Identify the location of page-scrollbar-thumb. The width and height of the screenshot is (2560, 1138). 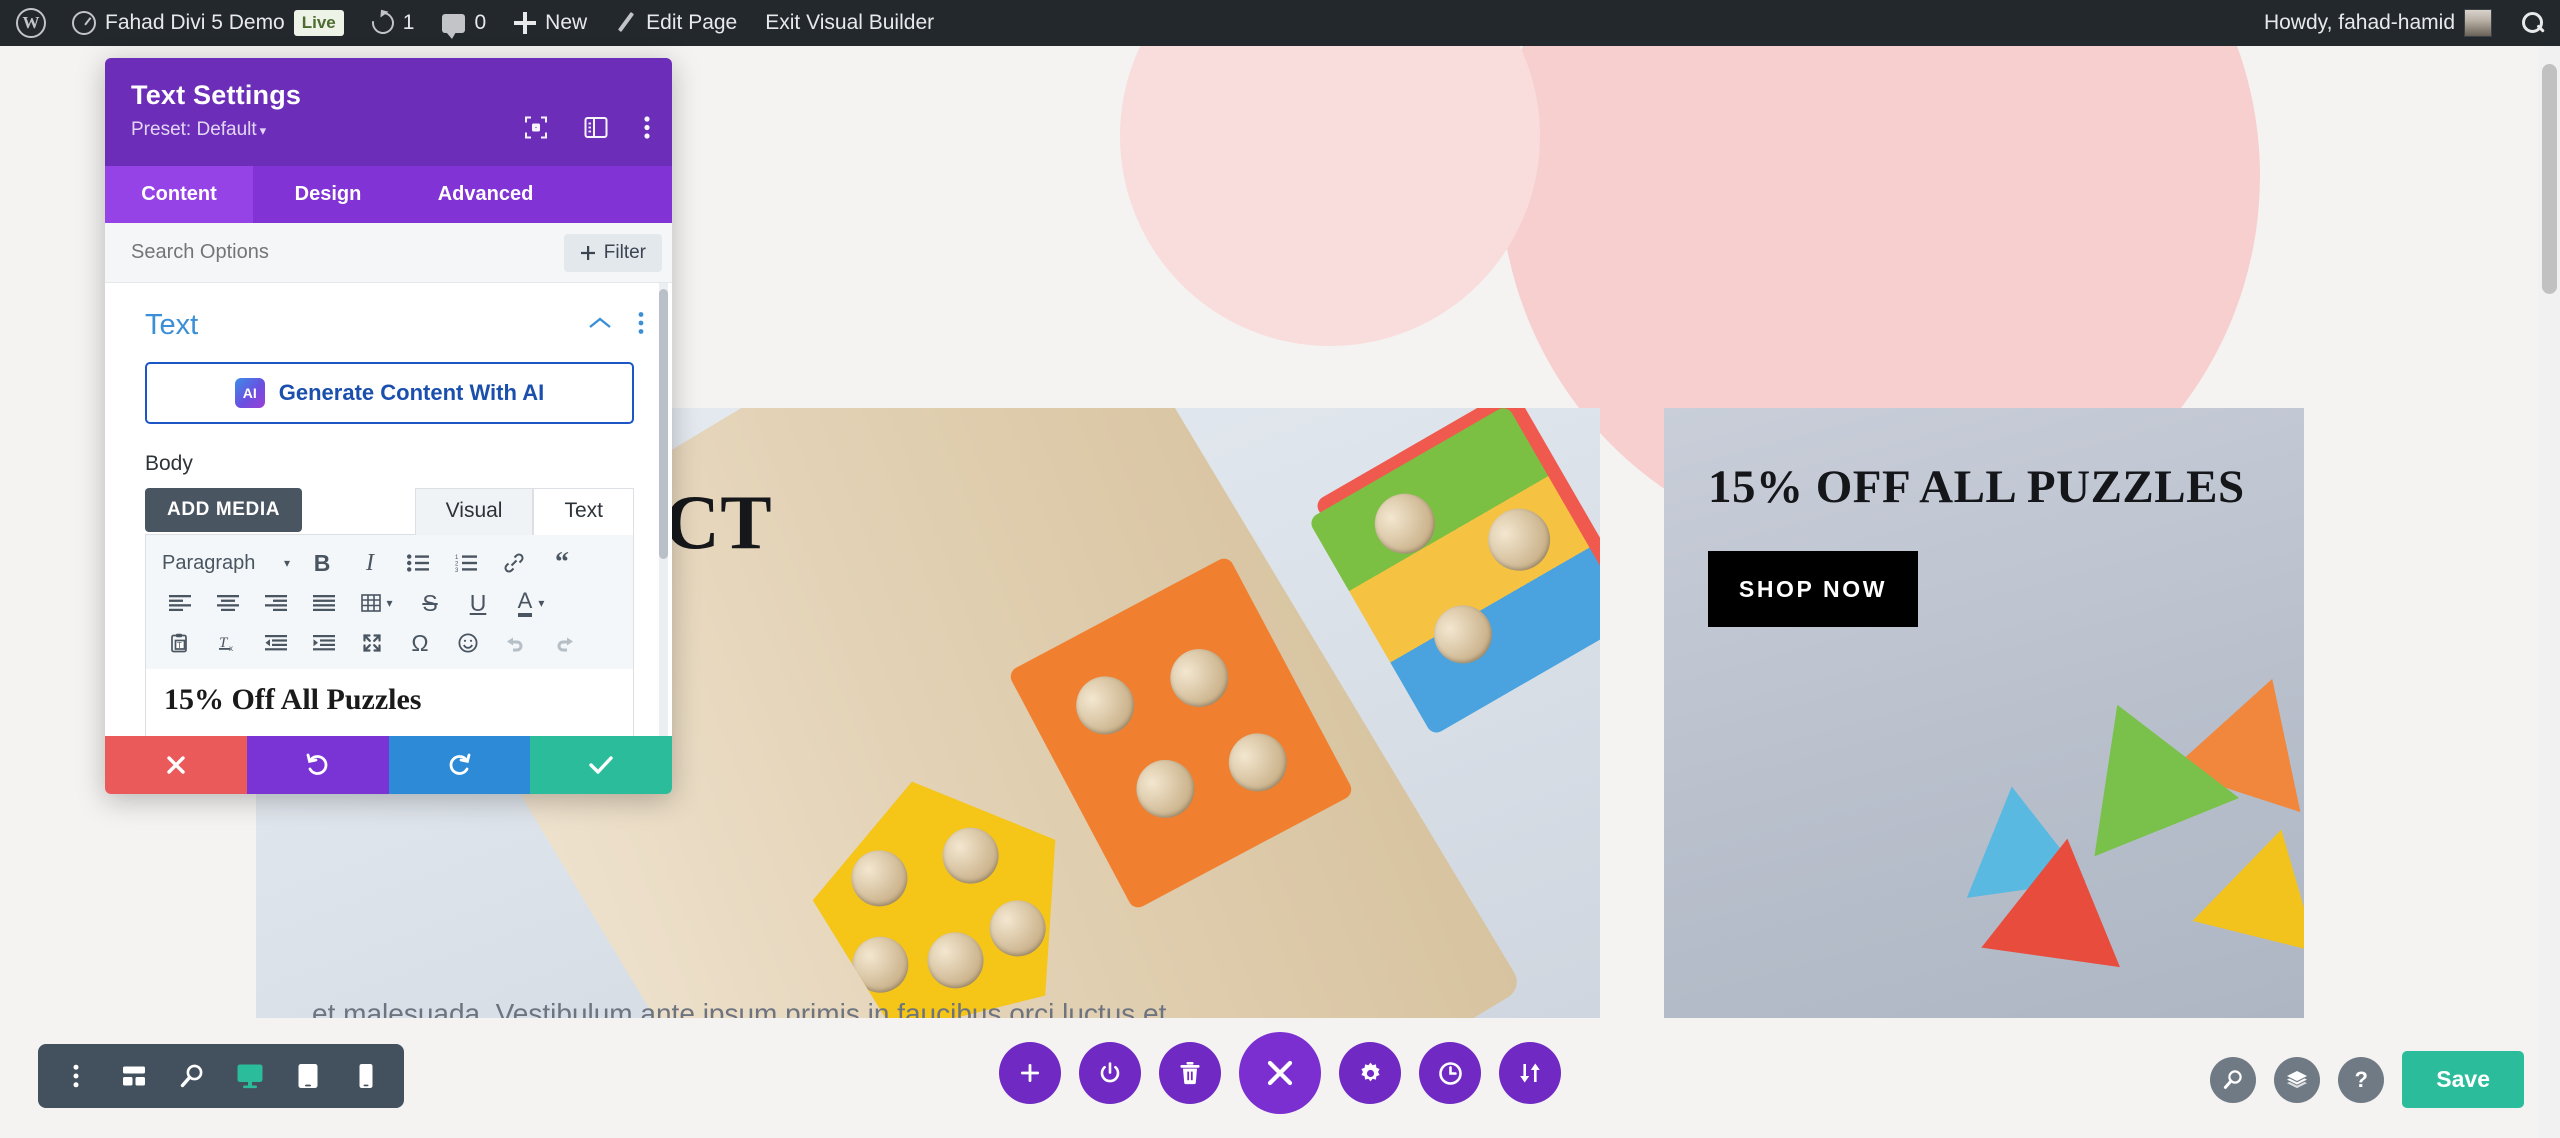
(2549, 179).